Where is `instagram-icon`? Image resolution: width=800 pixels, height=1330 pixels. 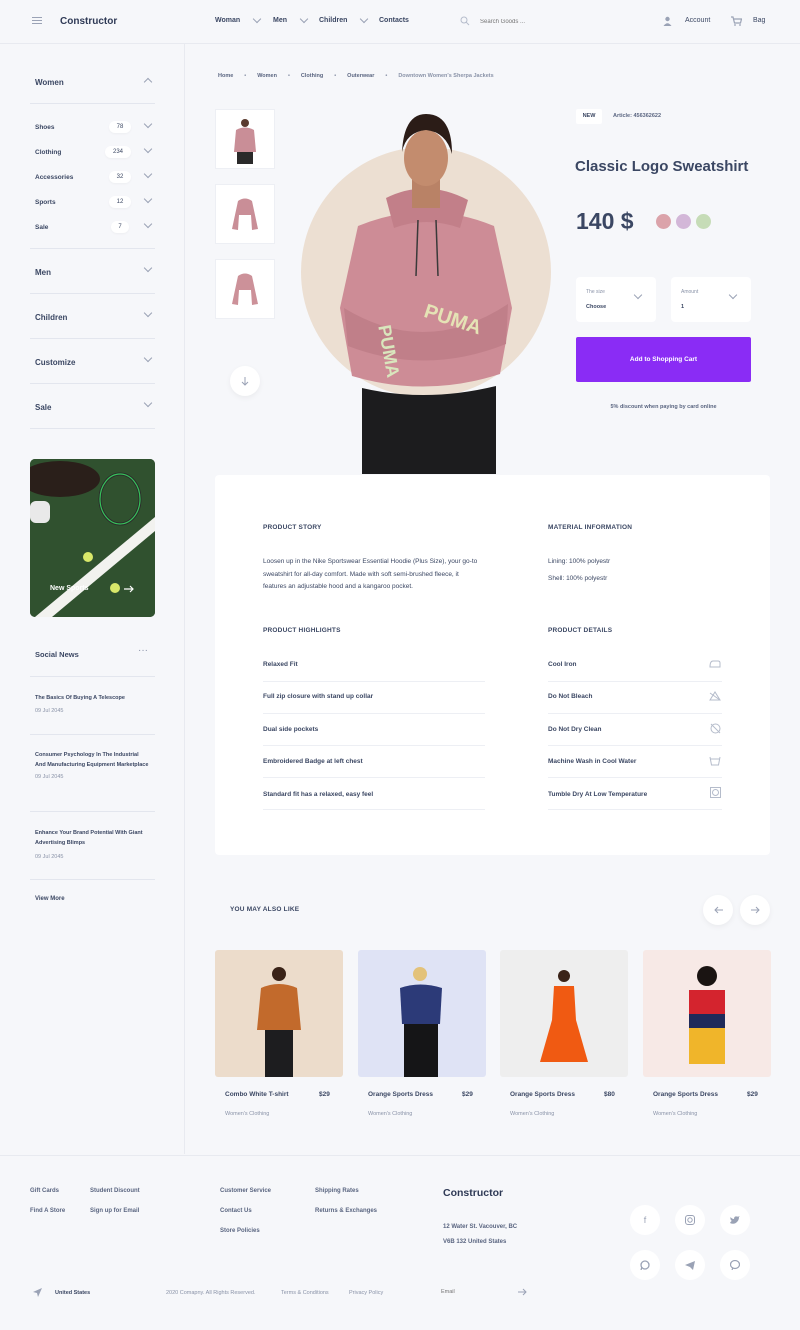 instagram-icon is located at coordinates (690, 1220).